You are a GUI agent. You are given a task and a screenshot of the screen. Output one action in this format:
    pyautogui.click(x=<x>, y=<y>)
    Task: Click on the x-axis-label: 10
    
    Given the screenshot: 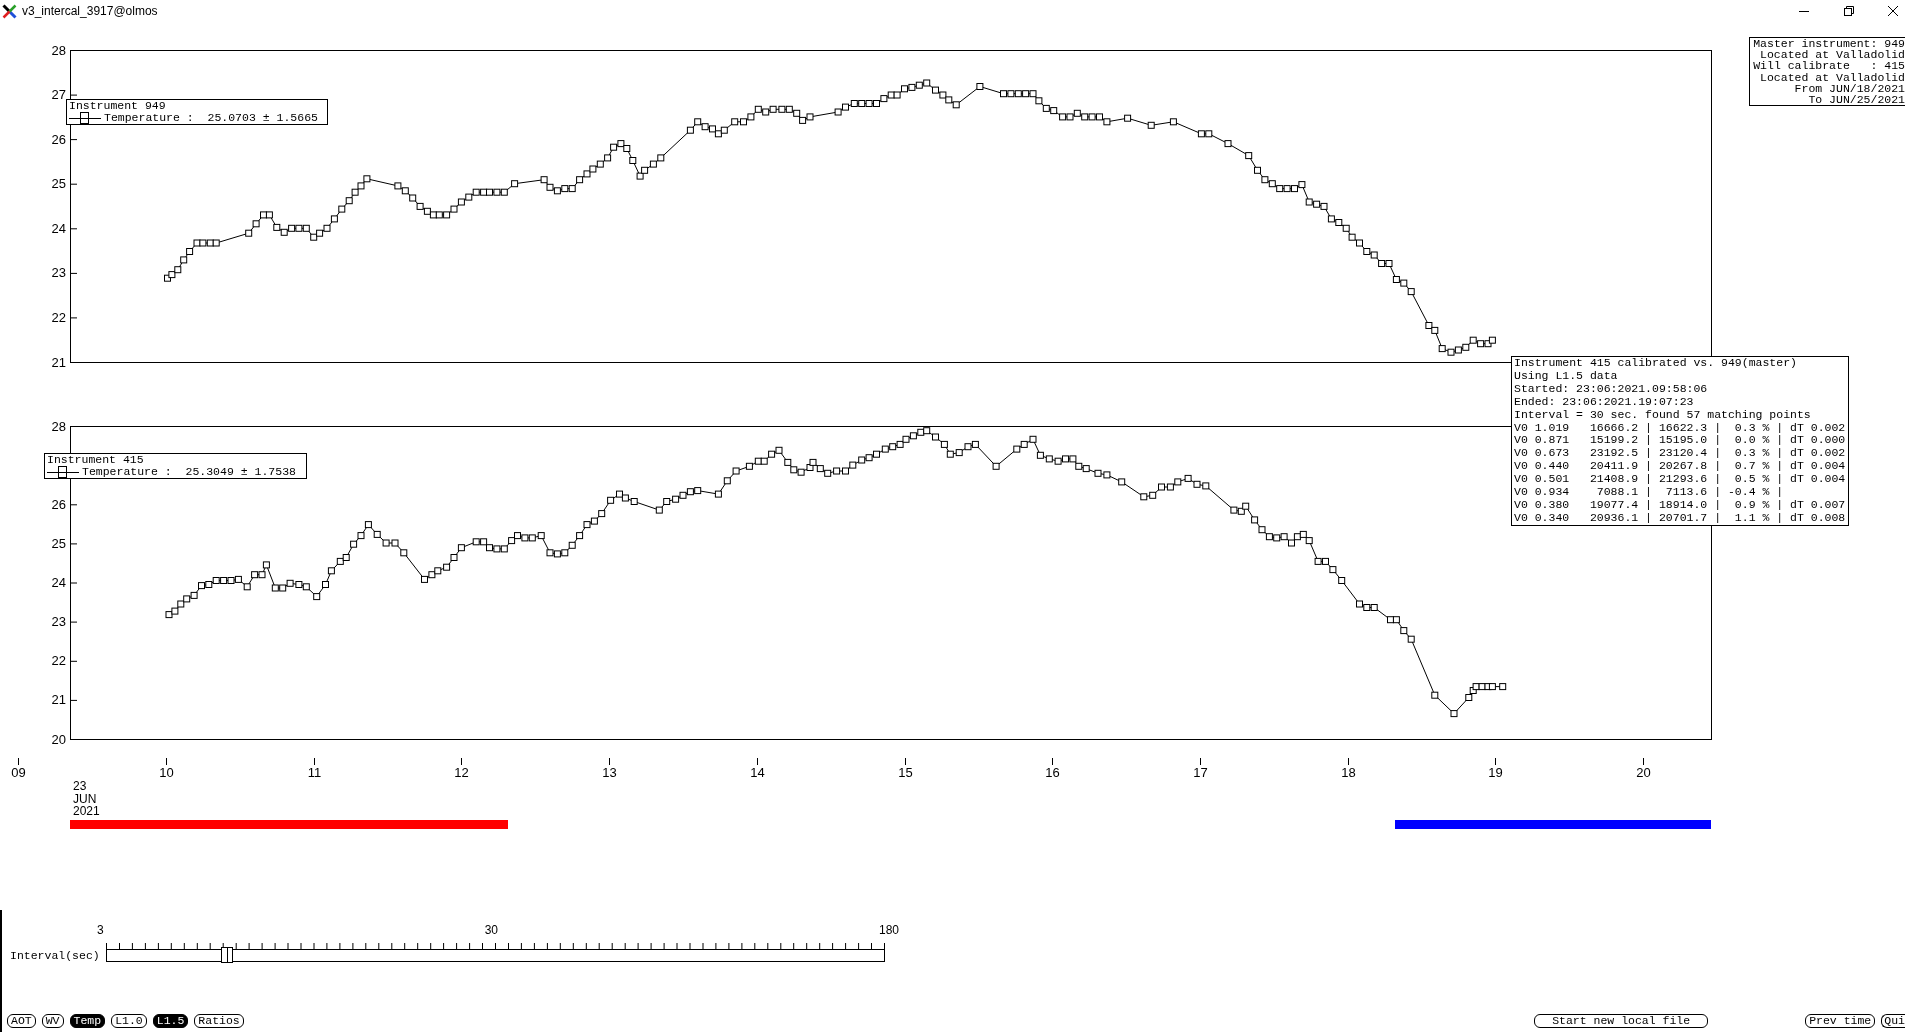 What is the action you would take?
    pyautogui.click(x=166, y=772)
    